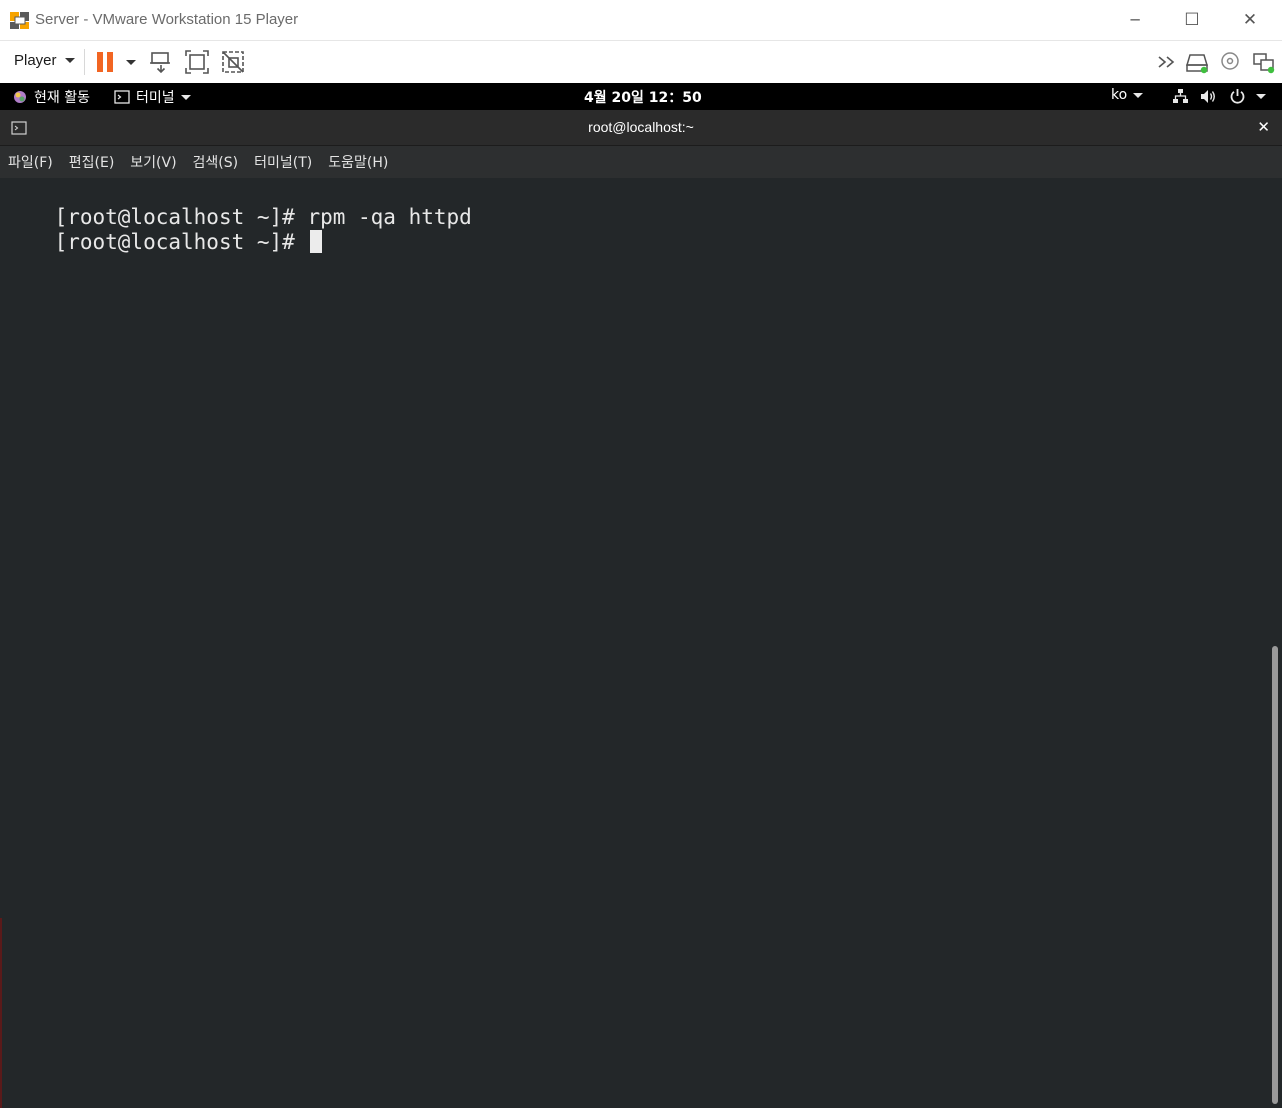  What do you see at coordinates (216, 162) in the screenshot?
I see `menu-search: 검색(S)` at bounding box center [216, 162].